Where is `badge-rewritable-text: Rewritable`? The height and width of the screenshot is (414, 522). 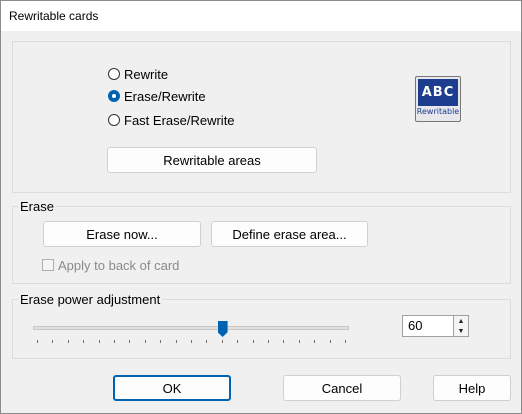 badge-rewritable-text: Rewritable is located at coordinates (438, 111).